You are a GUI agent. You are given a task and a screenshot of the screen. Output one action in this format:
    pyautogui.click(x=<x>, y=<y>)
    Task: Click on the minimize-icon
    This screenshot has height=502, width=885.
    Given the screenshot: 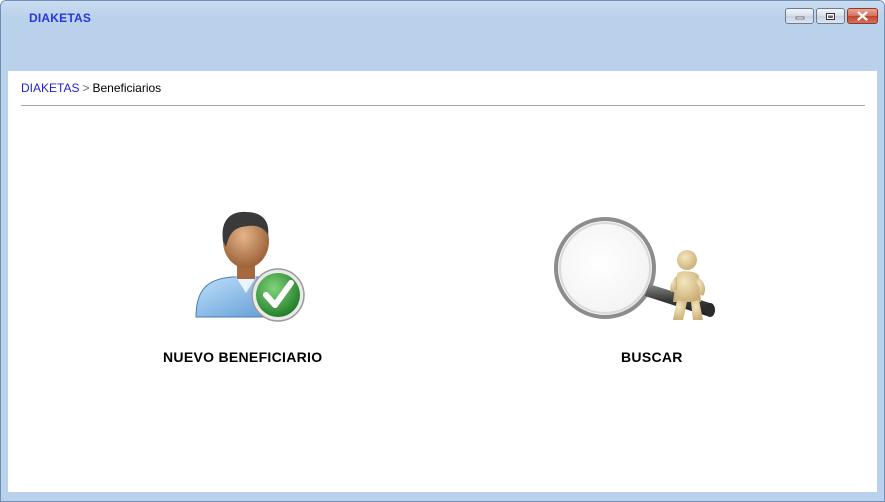 What is the action you would take?
    pyautogui.click(x=799, y=18)
    